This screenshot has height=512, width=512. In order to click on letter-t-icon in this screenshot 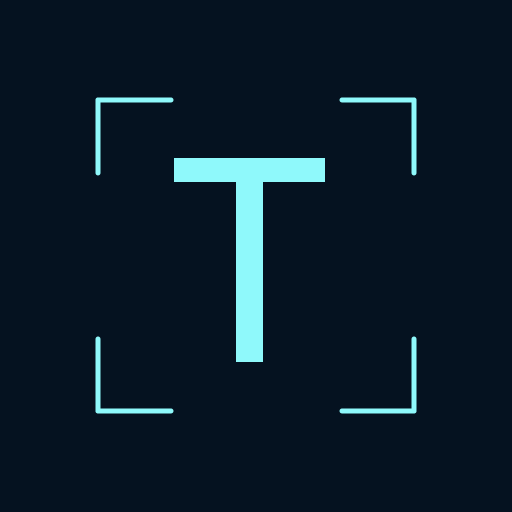, I will do `click(249, 260)`.